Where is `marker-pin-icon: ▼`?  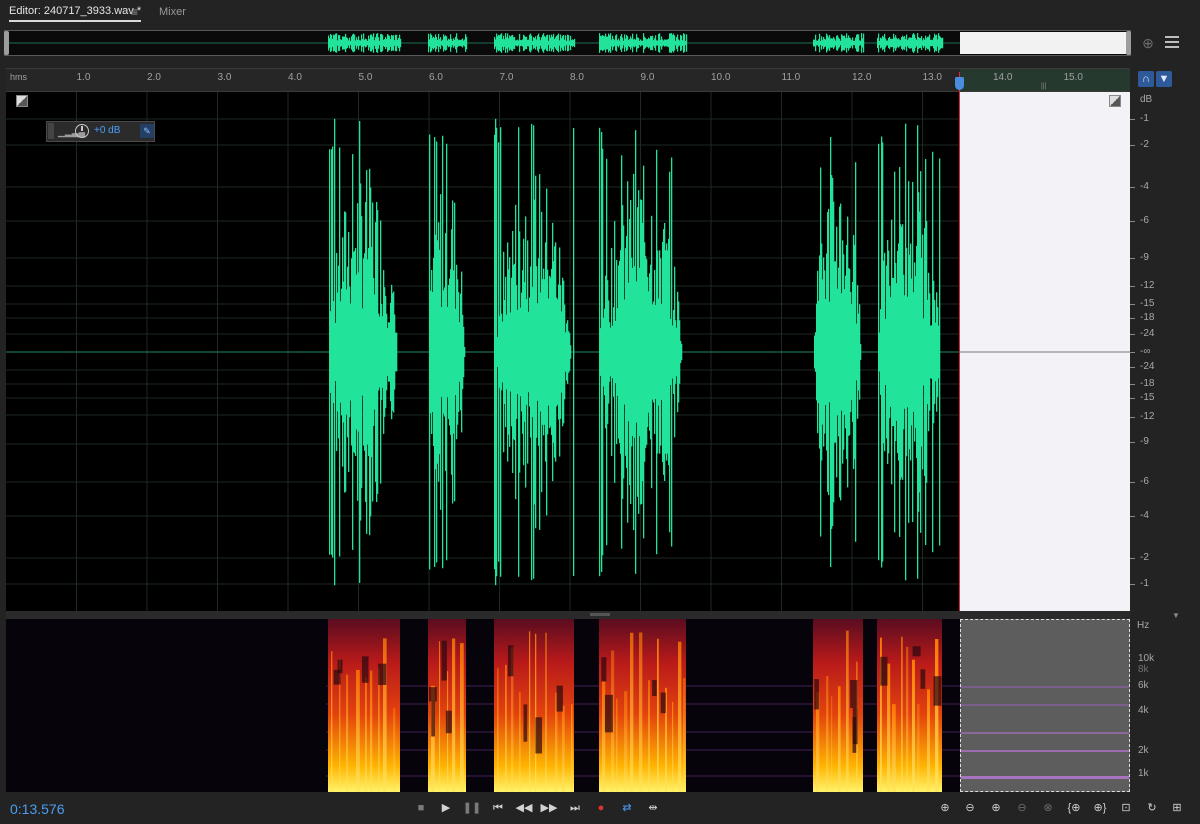
marker-pin-icon: ▼ is located at coordinates (1164, 79).